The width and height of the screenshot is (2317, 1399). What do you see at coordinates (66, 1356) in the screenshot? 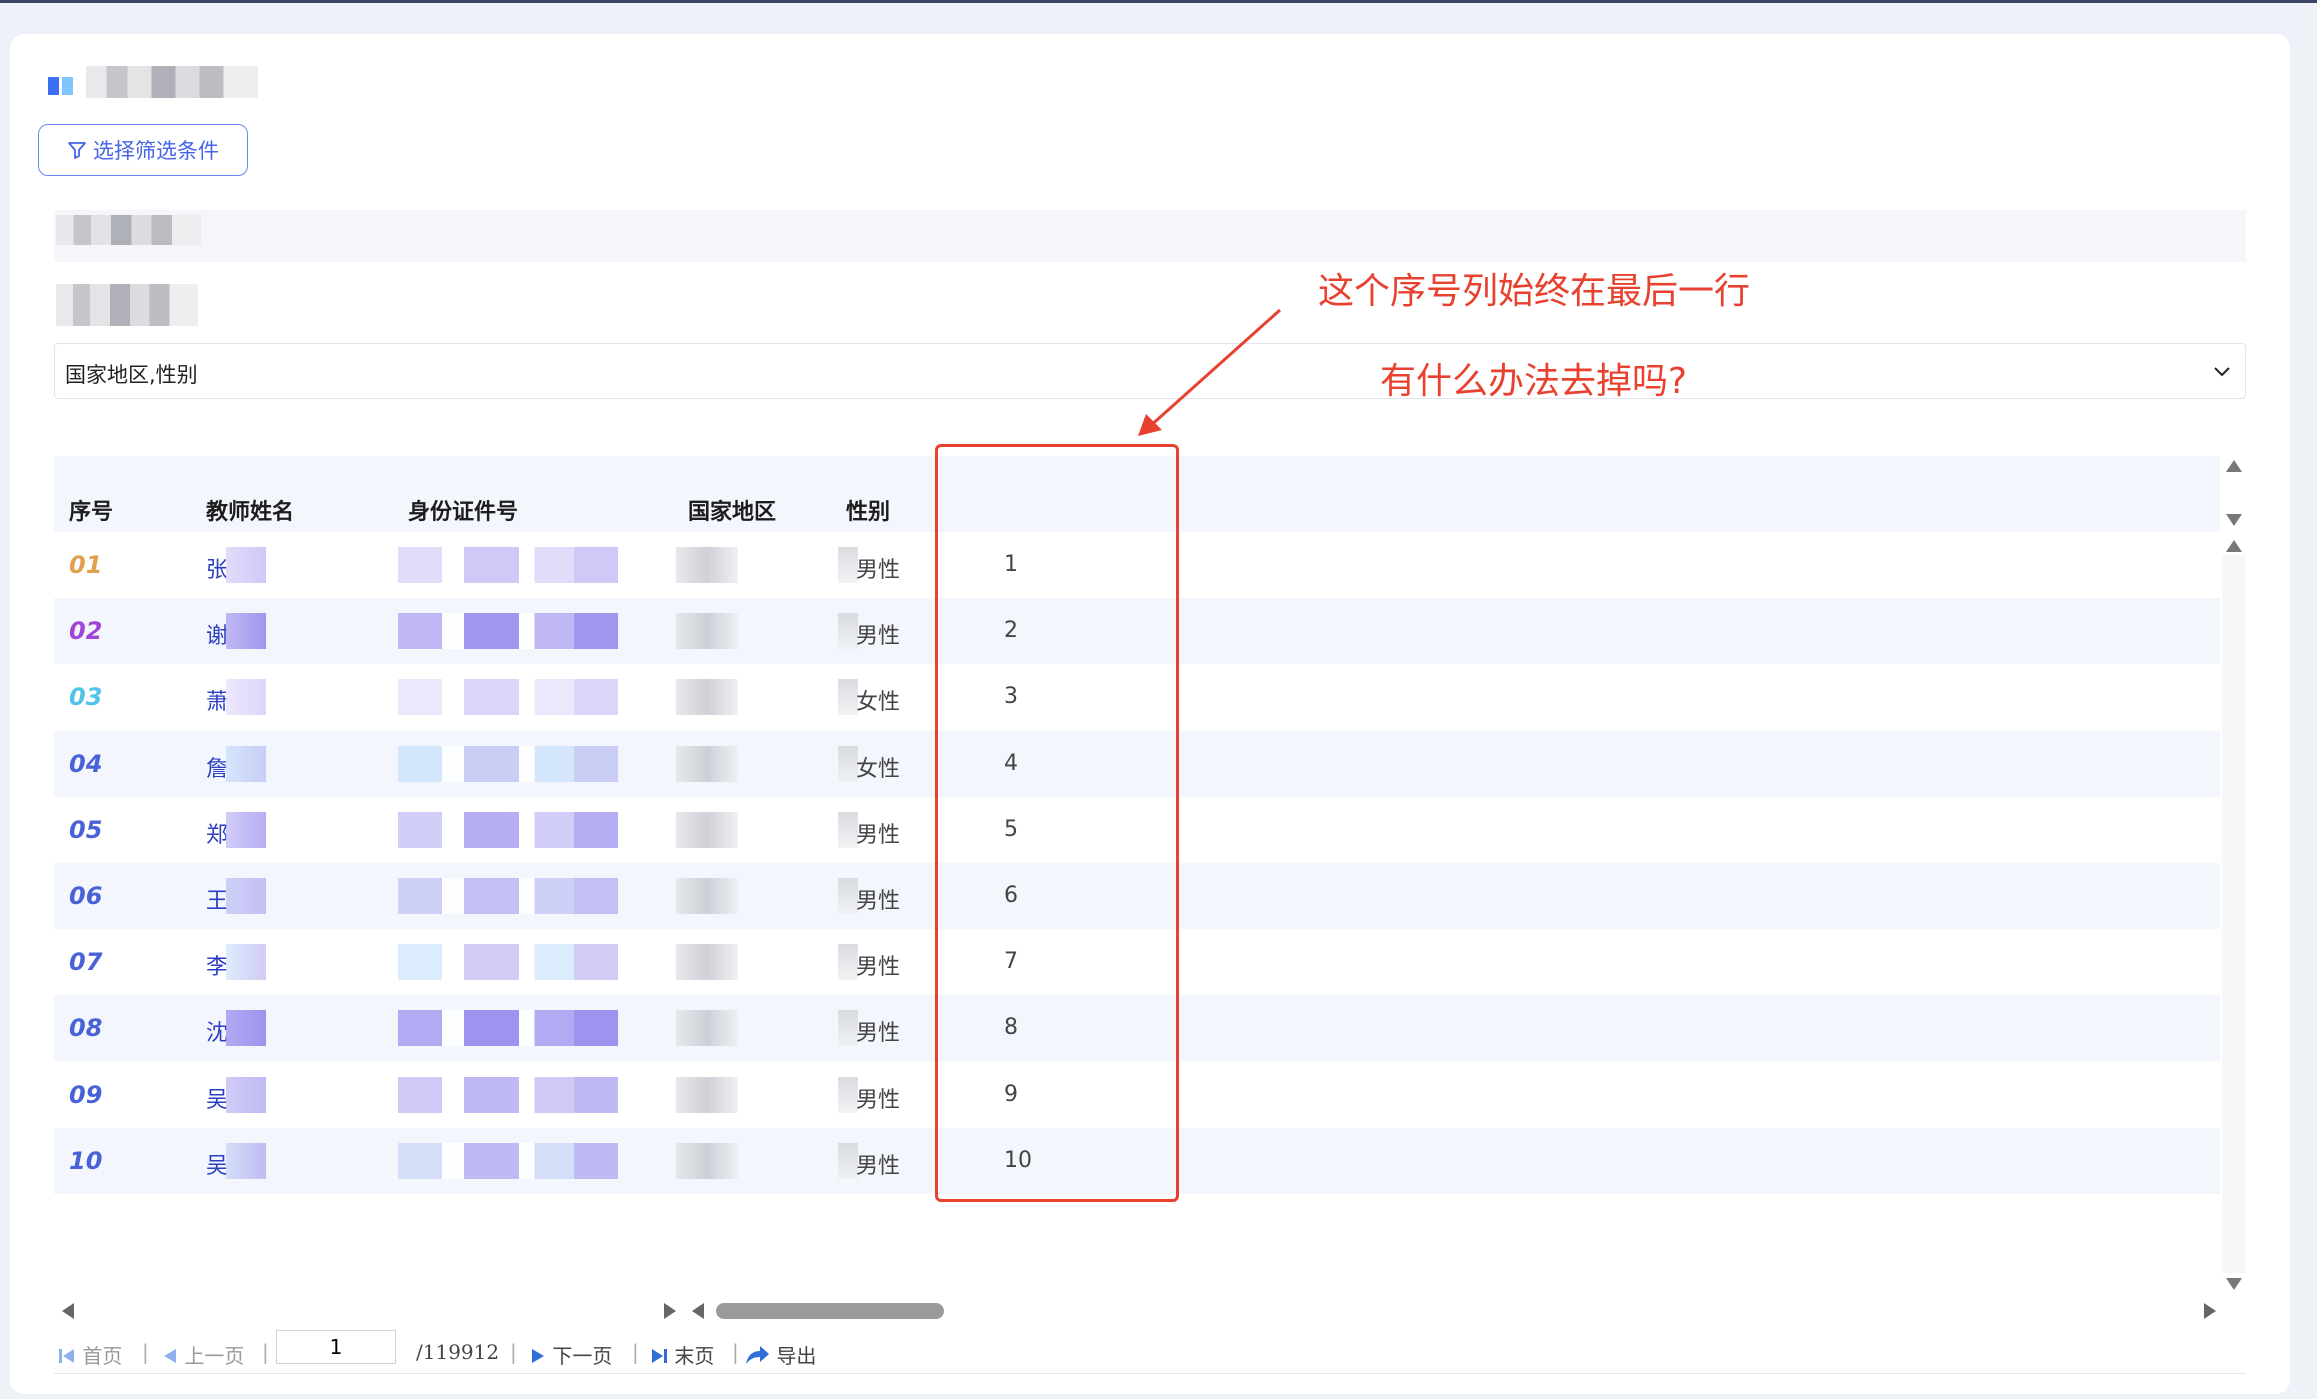
I see `first-page-icon` at bounding box center [66, 1356].